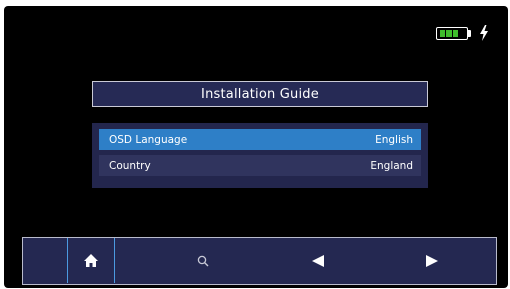 The height and width of the screenshot is (289, 510). I want to click on home-icon, so click(91, 260).